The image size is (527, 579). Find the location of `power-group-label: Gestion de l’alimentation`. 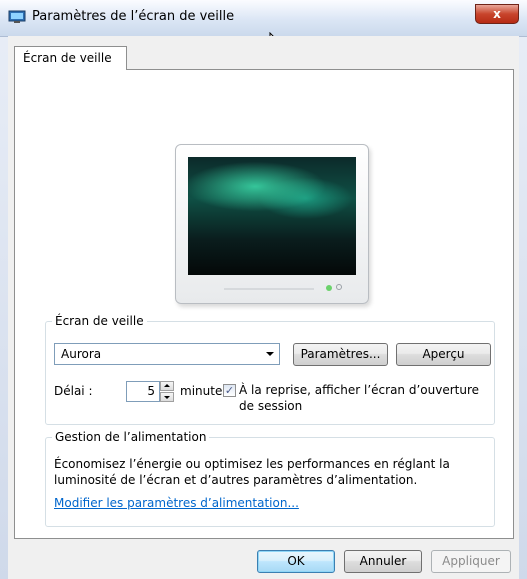

power-group-label: Gestion de l’alimentation is located at coordinates (131, 437).